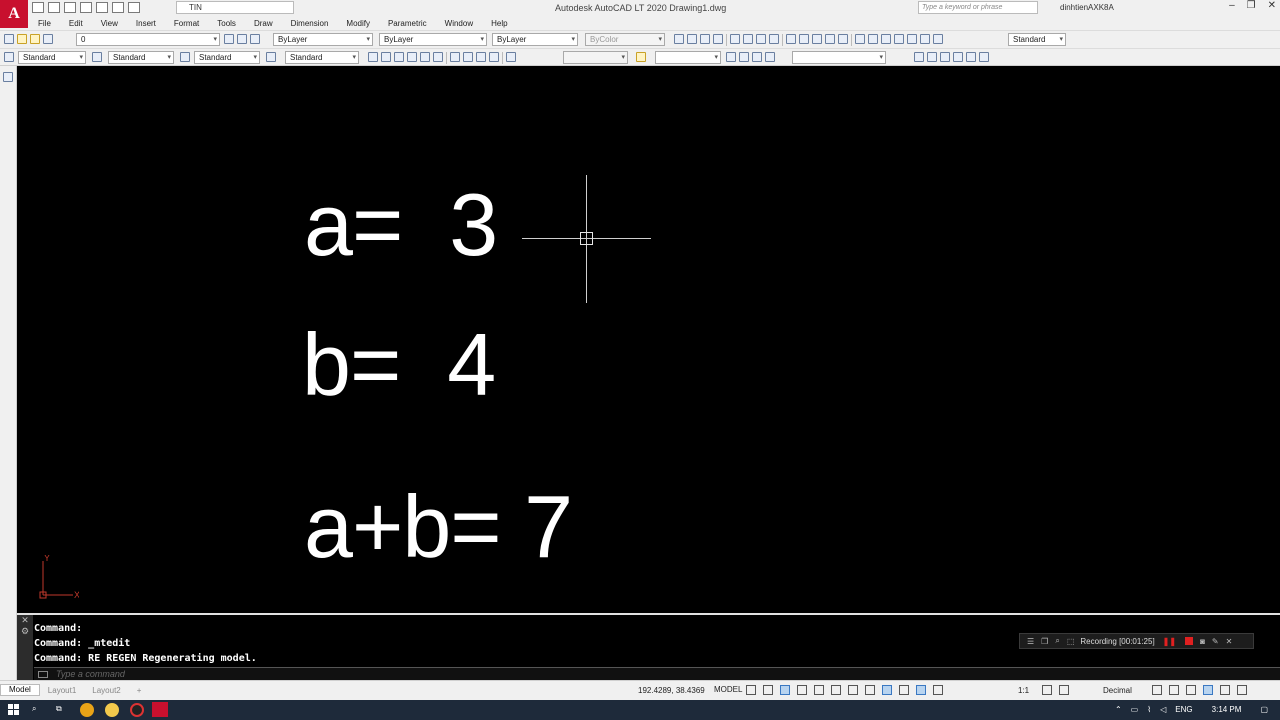 This screenshot has height=720, width=1280. I want to click on dim-style-select: Standard, so click(1037, 39).